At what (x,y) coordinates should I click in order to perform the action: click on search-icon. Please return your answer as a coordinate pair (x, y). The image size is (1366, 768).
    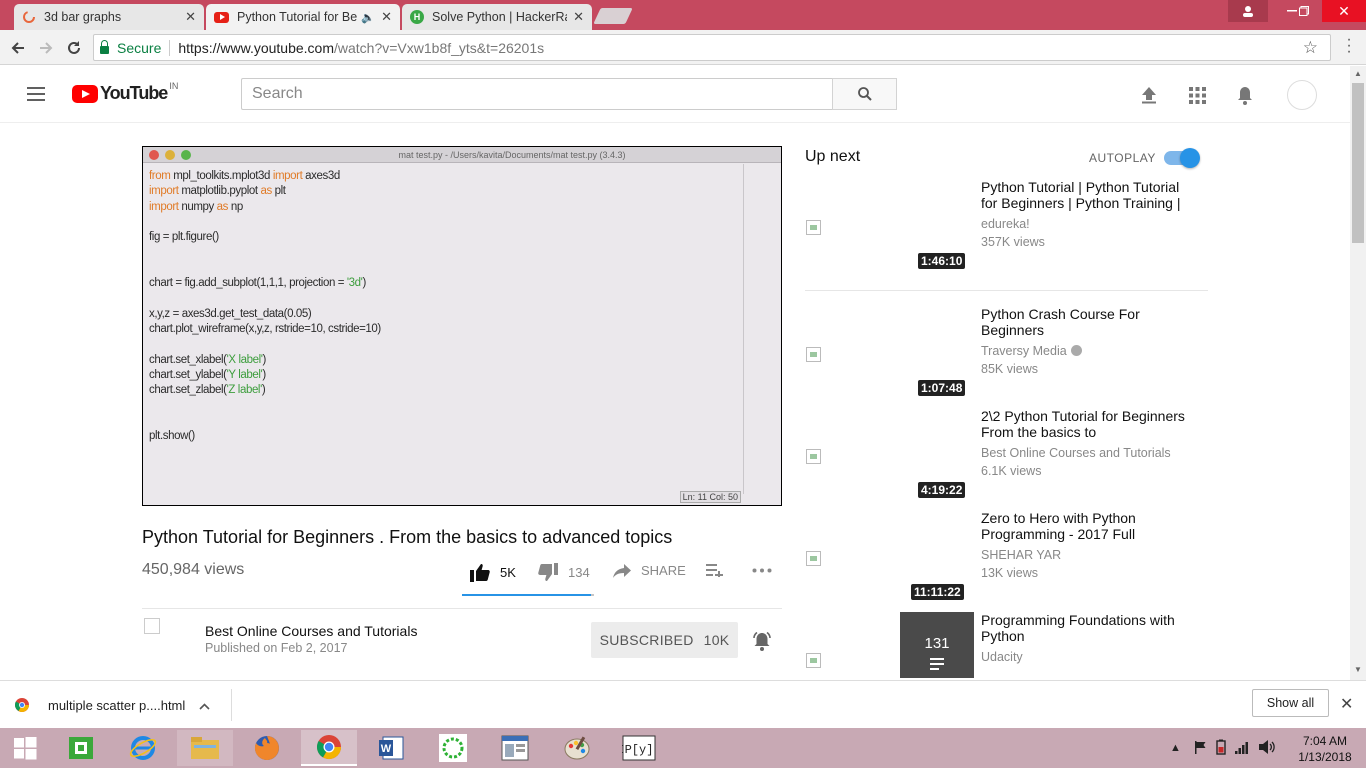
    Looking at the image, I should click on (864, 94).